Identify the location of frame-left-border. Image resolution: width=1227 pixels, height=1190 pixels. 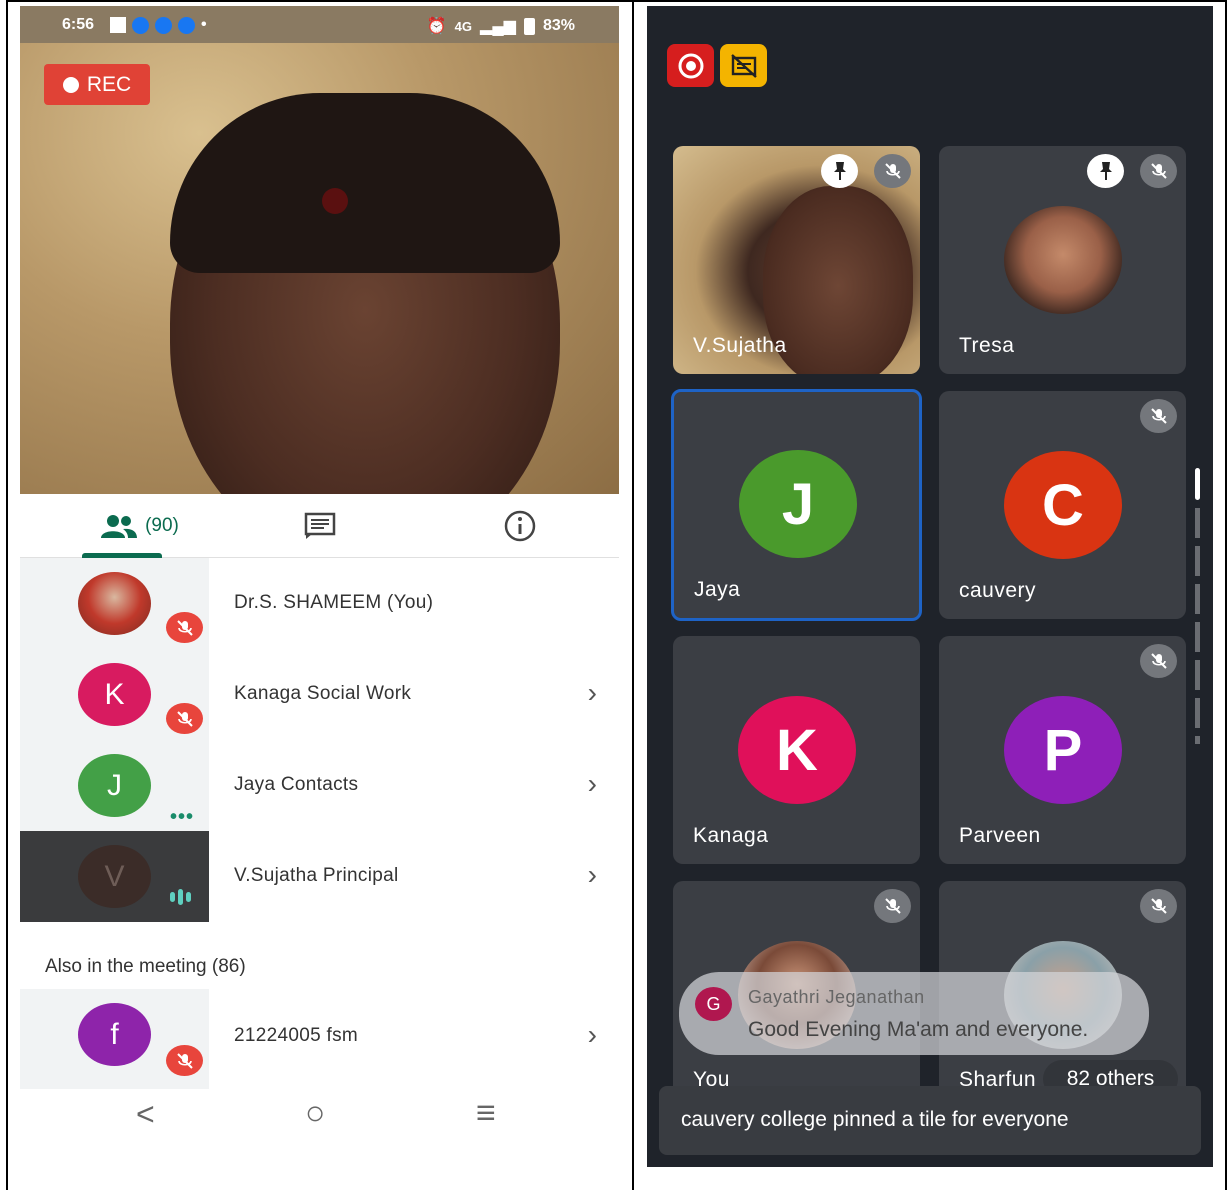
(7, 595).